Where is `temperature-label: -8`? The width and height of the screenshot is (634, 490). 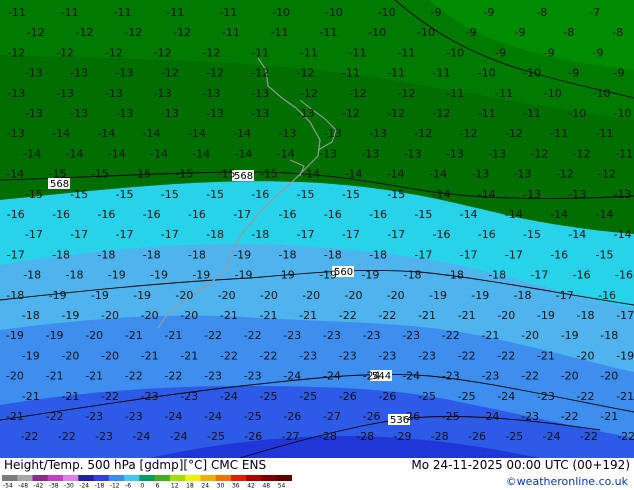
temperature-label: -8 is located at coordinates (568, 32).